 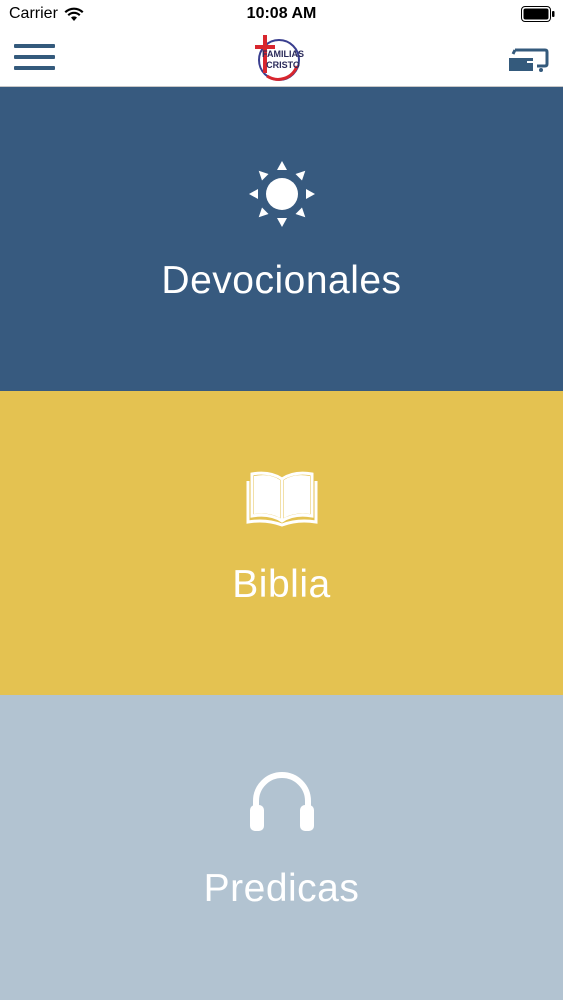 I want to click on headphones-icon, so click(x=281, y=802).